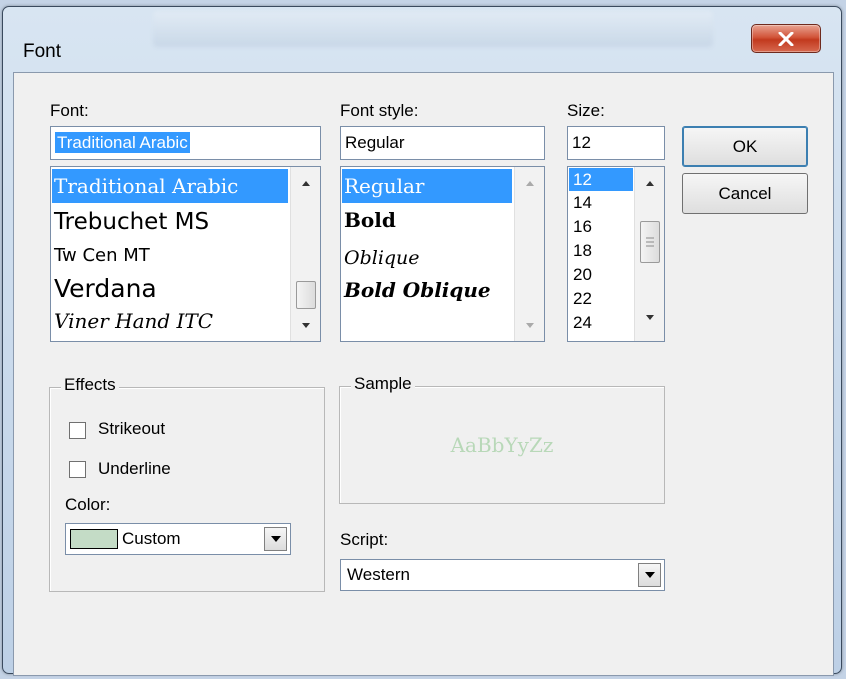  Describe the element at coordinates (77, 469) in the screenshot. I see `underline-checkbox` at that location.